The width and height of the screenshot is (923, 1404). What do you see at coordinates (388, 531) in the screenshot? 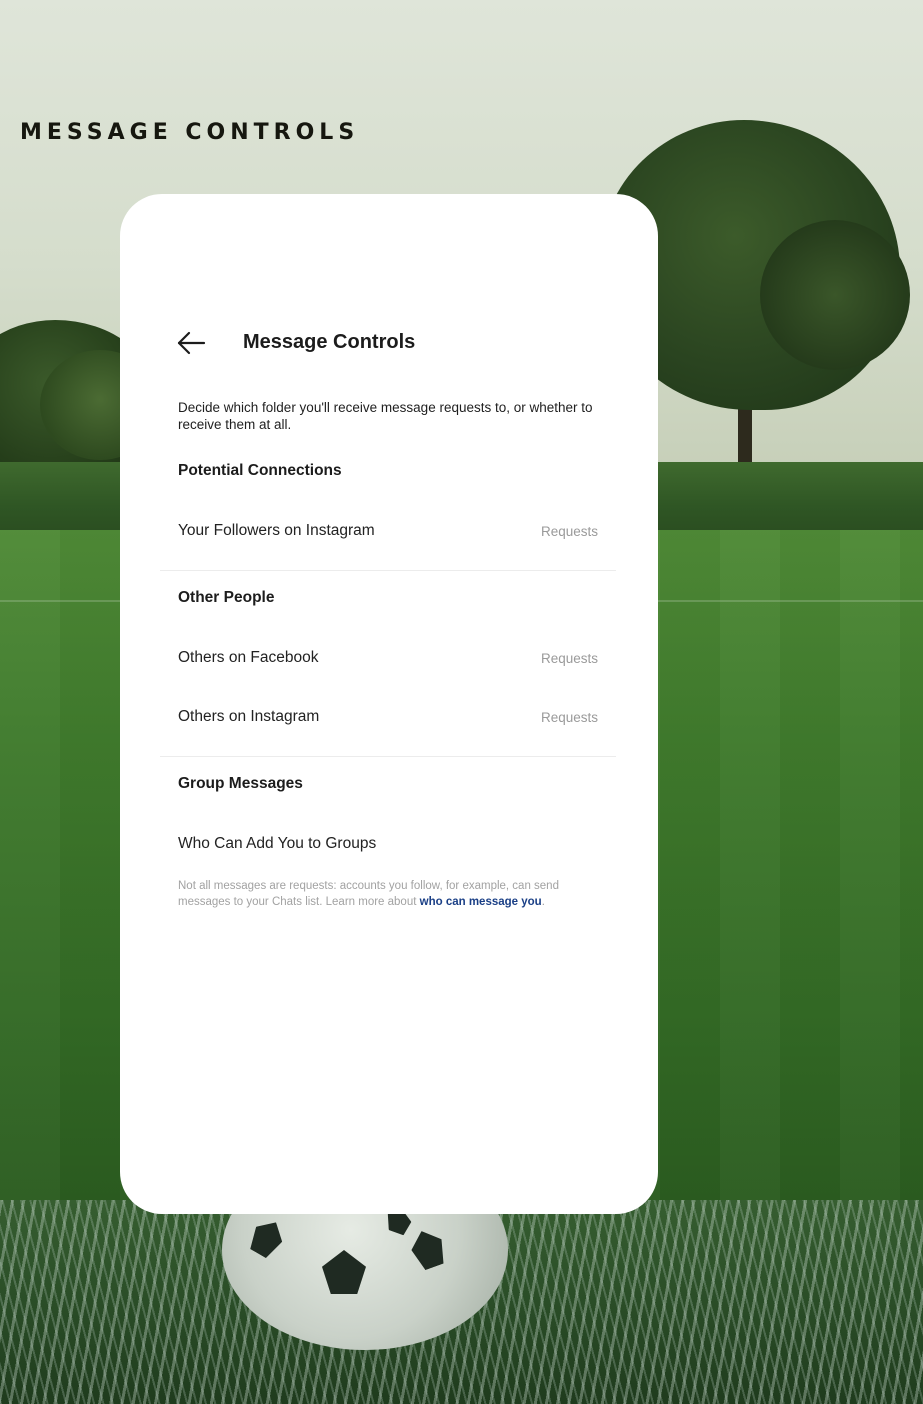
I see `row-your-followers-on-instagram: Your Followers on Instagram Requests` at bounding box center [388, 531].